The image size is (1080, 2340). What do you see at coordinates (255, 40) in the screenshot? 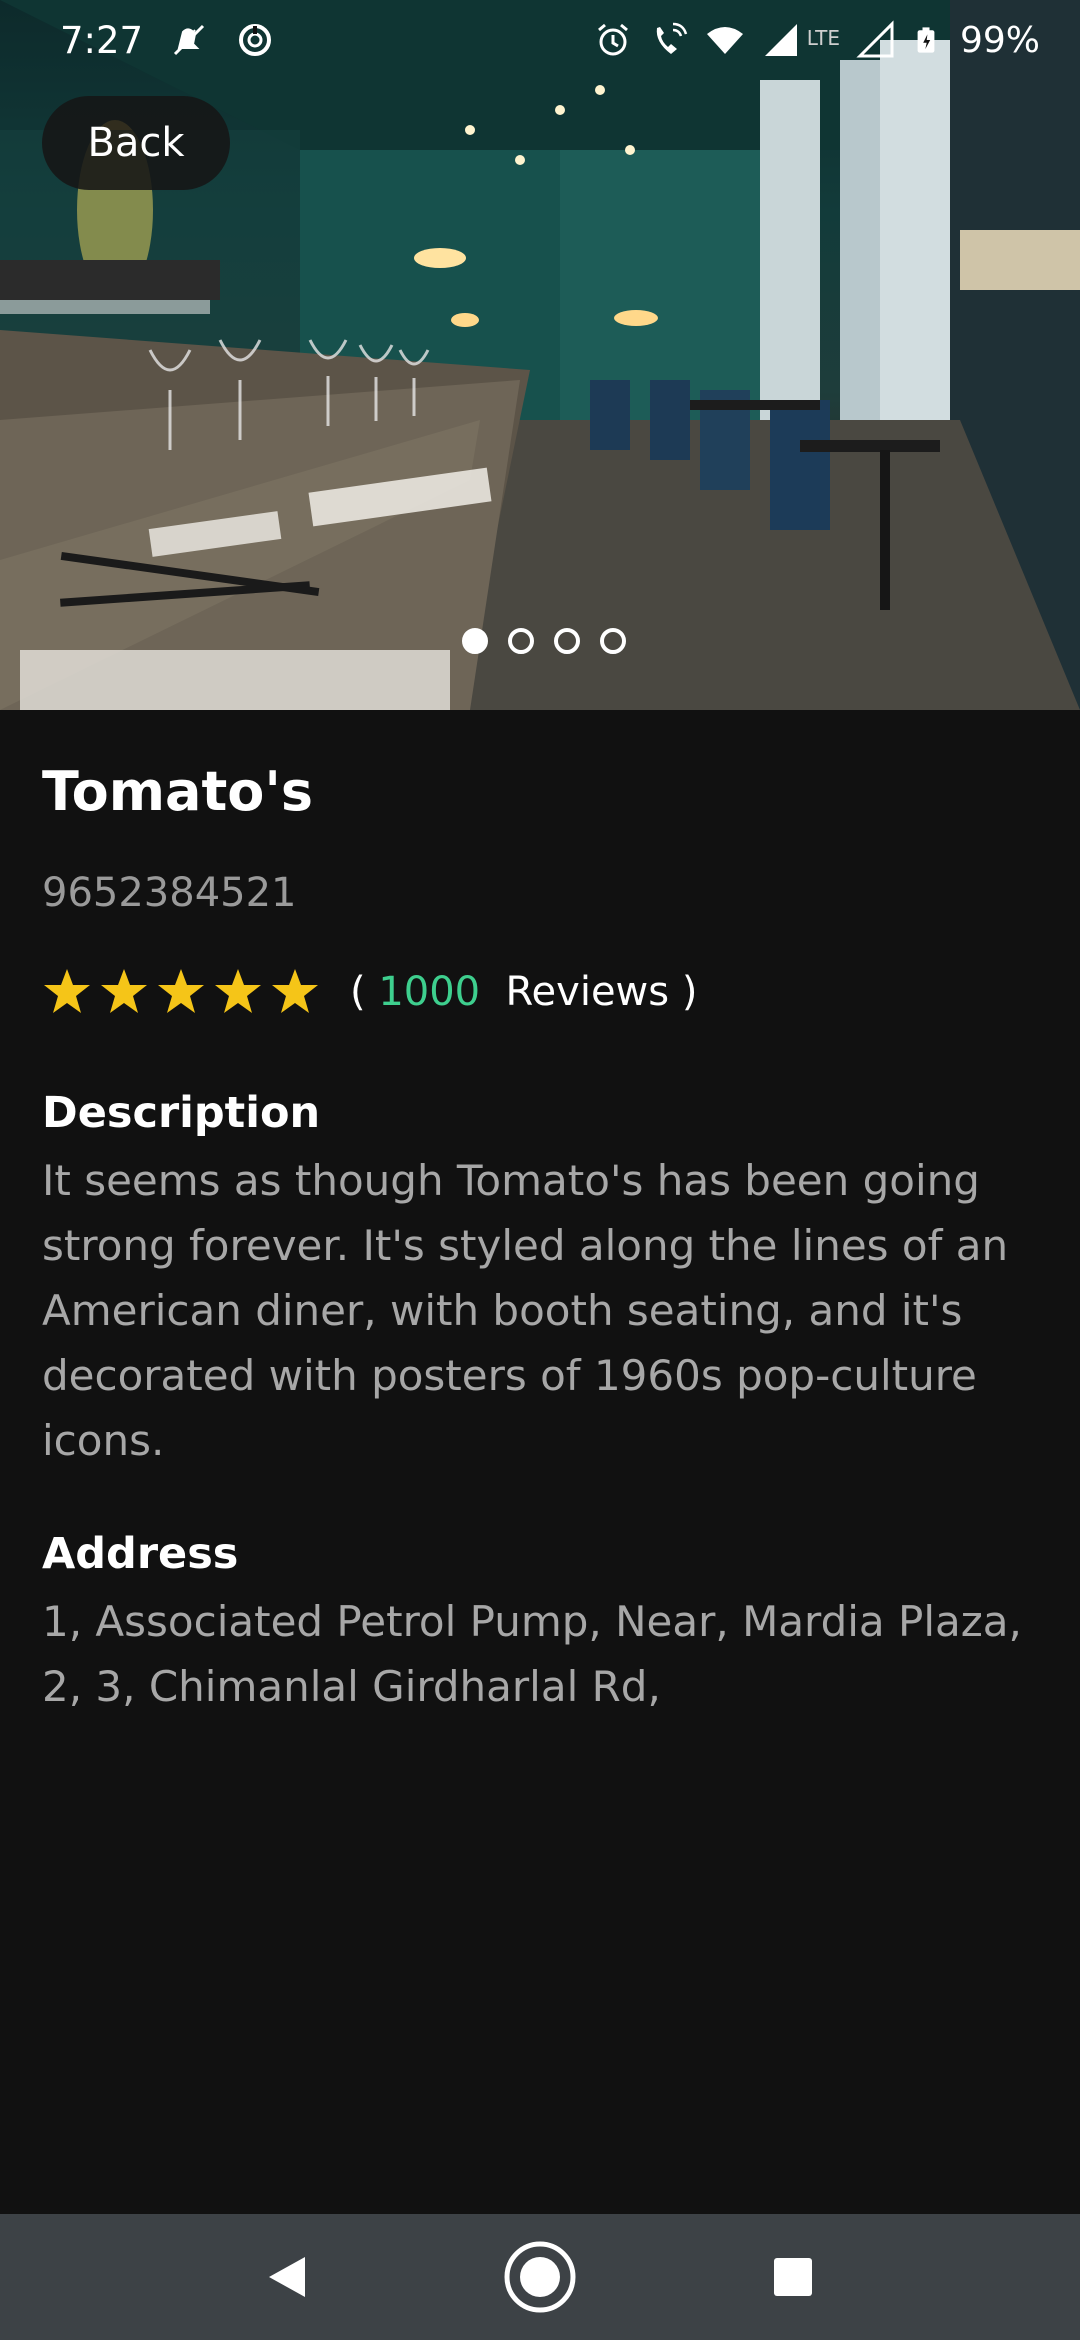
I see `data-saver-icon` at bounding box center [255, 40].